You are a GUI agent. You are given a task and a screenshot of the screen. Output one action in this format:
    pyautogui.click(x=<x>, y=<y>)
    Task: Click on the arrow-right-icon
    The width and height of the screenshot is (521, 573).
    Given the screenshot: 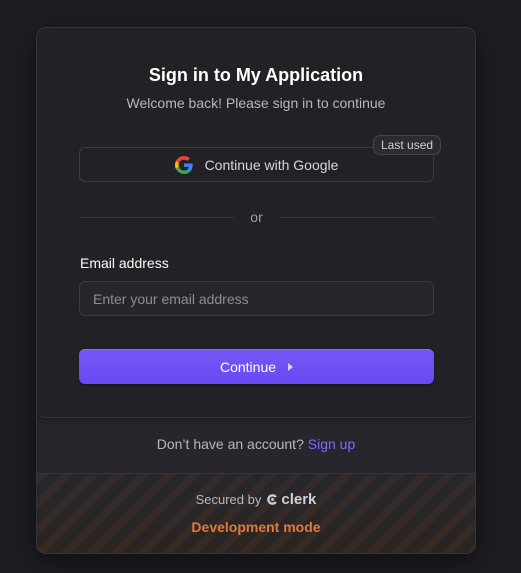 What is the action you would take?
    pyautogui.click(x=291, y=366)
    